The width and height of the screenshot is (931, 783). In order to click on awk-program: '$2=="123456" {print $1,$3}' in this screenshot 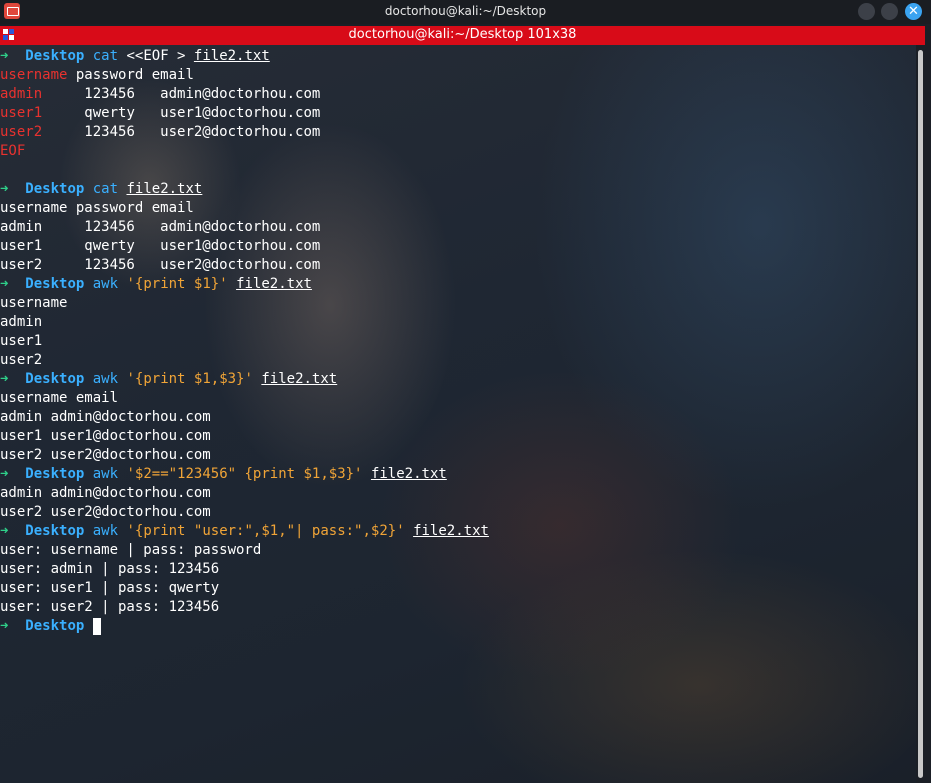, I will do `click(244, 474)`.